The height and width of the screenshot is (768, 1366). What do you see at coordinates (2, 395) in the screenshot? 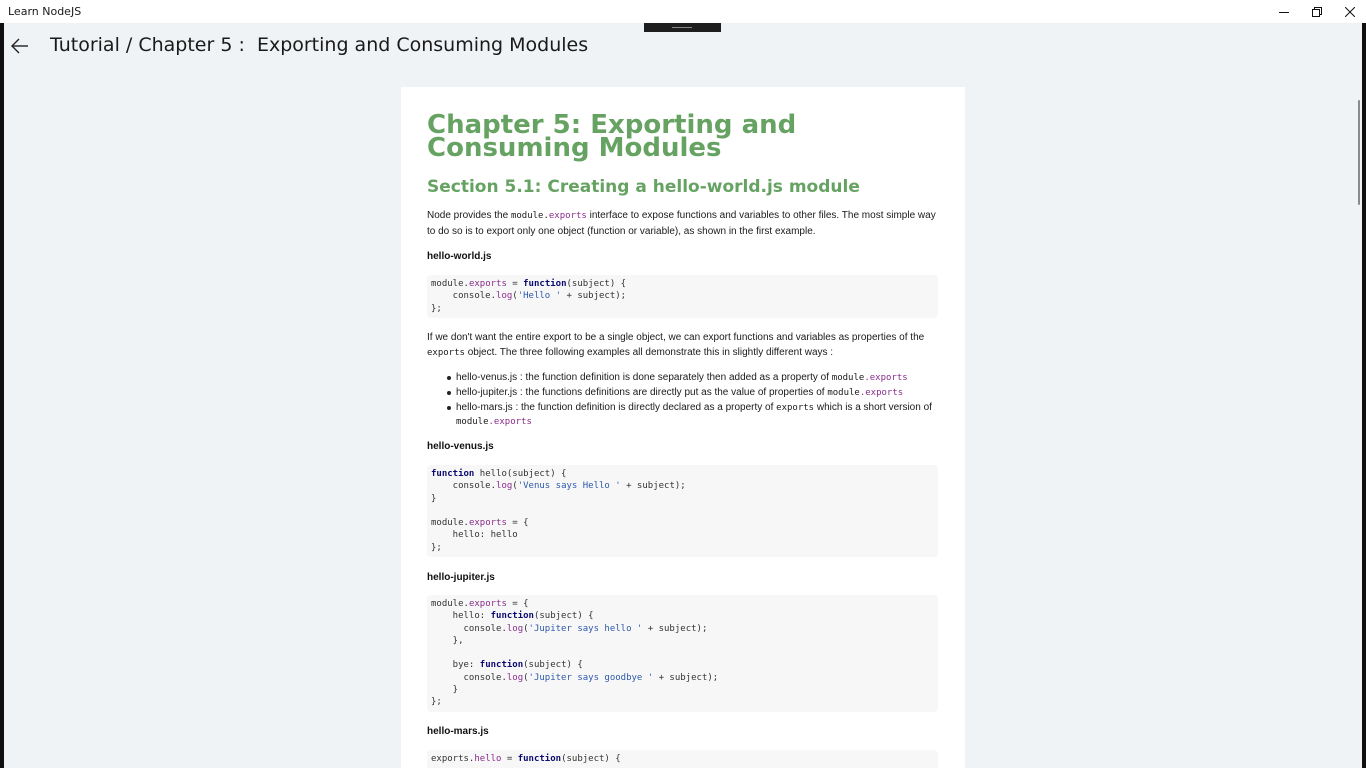
I see `window-edge-left` at bounding box center [2, 395].